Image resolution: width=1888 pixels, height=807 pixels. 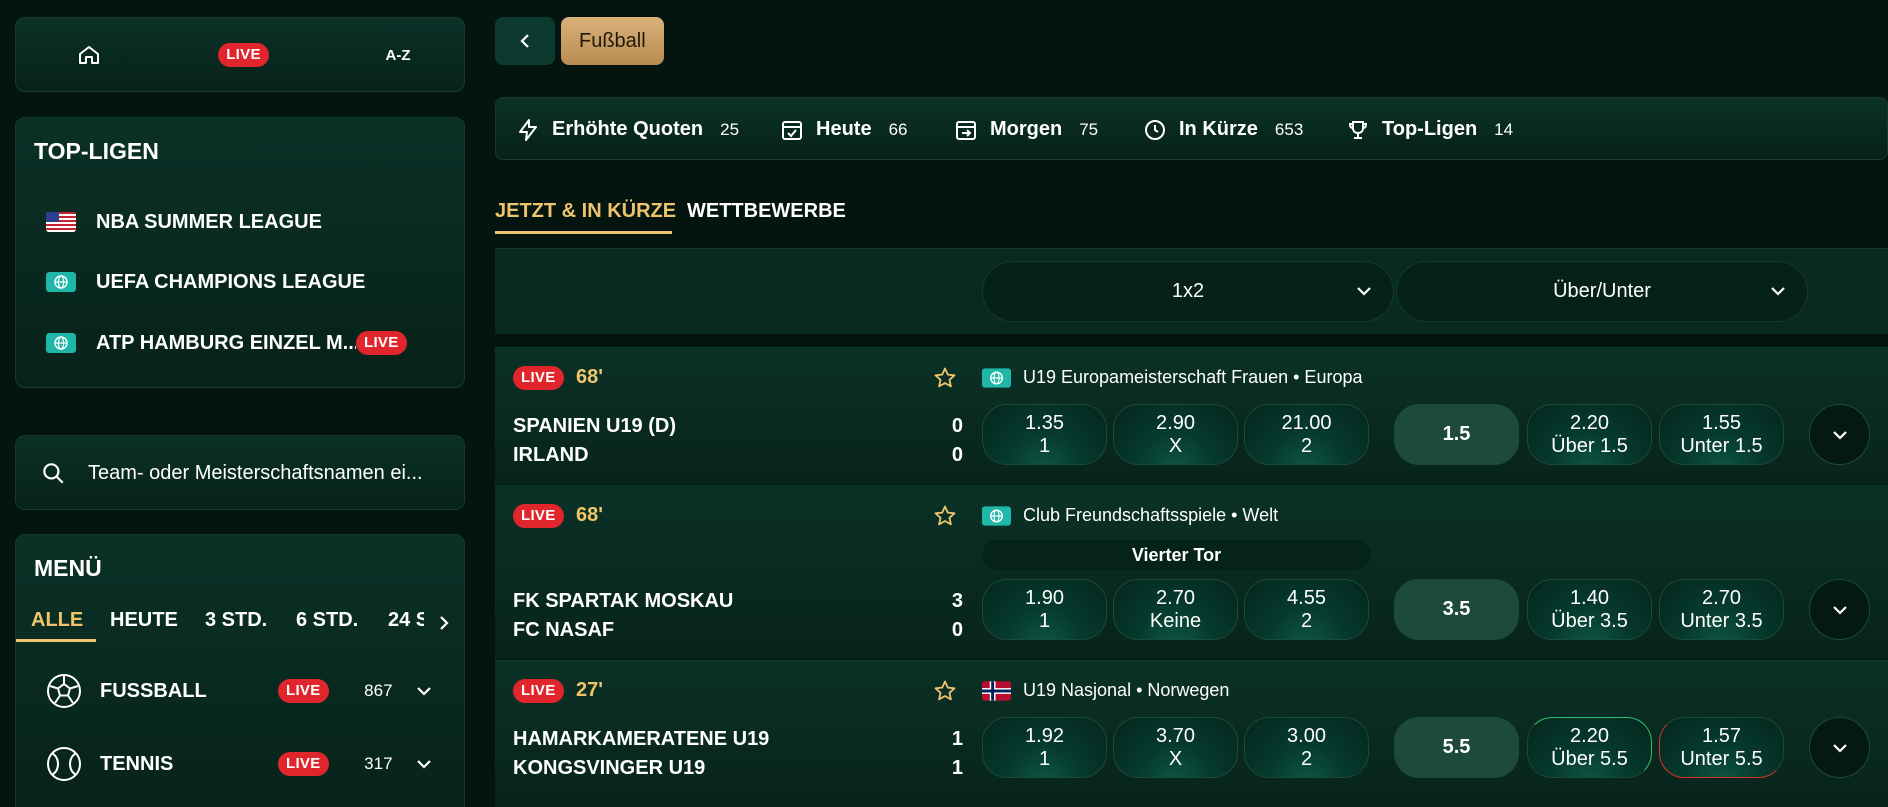 I want to click on away-score: 0, so click(x=957, y=630).